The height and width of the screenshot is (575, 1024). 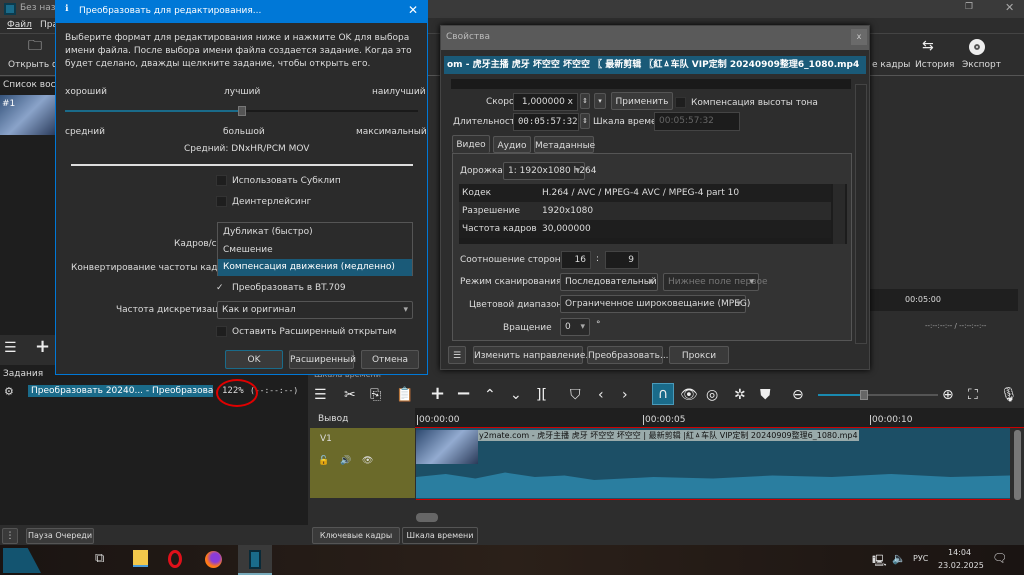 I want to click on record-audio-icon: 🎙, so click(x=1009, y=395).